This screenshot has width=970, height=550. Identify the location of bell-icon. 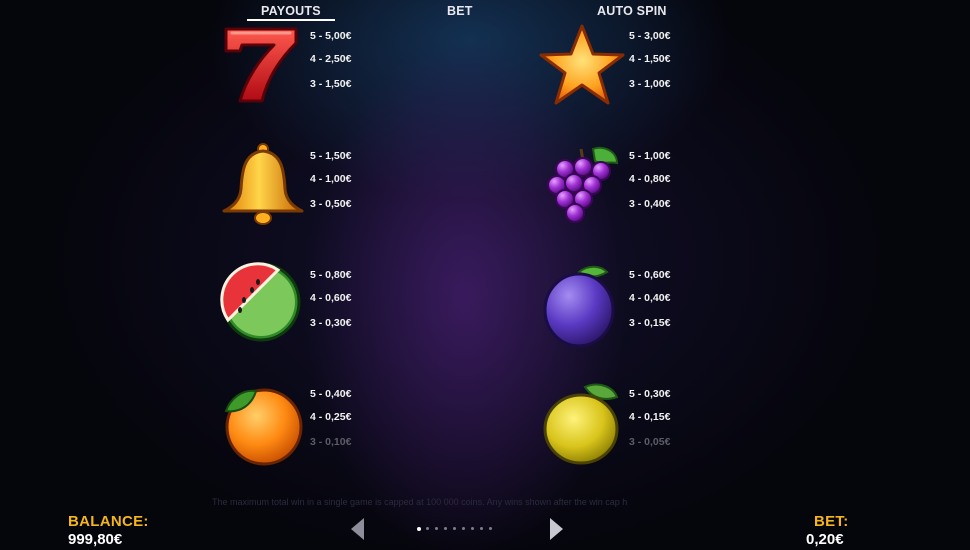
(263, 186).